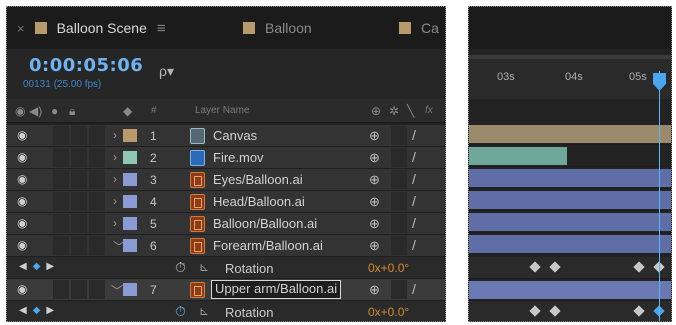  I want to click on layer-name-column: Layer Name, so click(222, 110).